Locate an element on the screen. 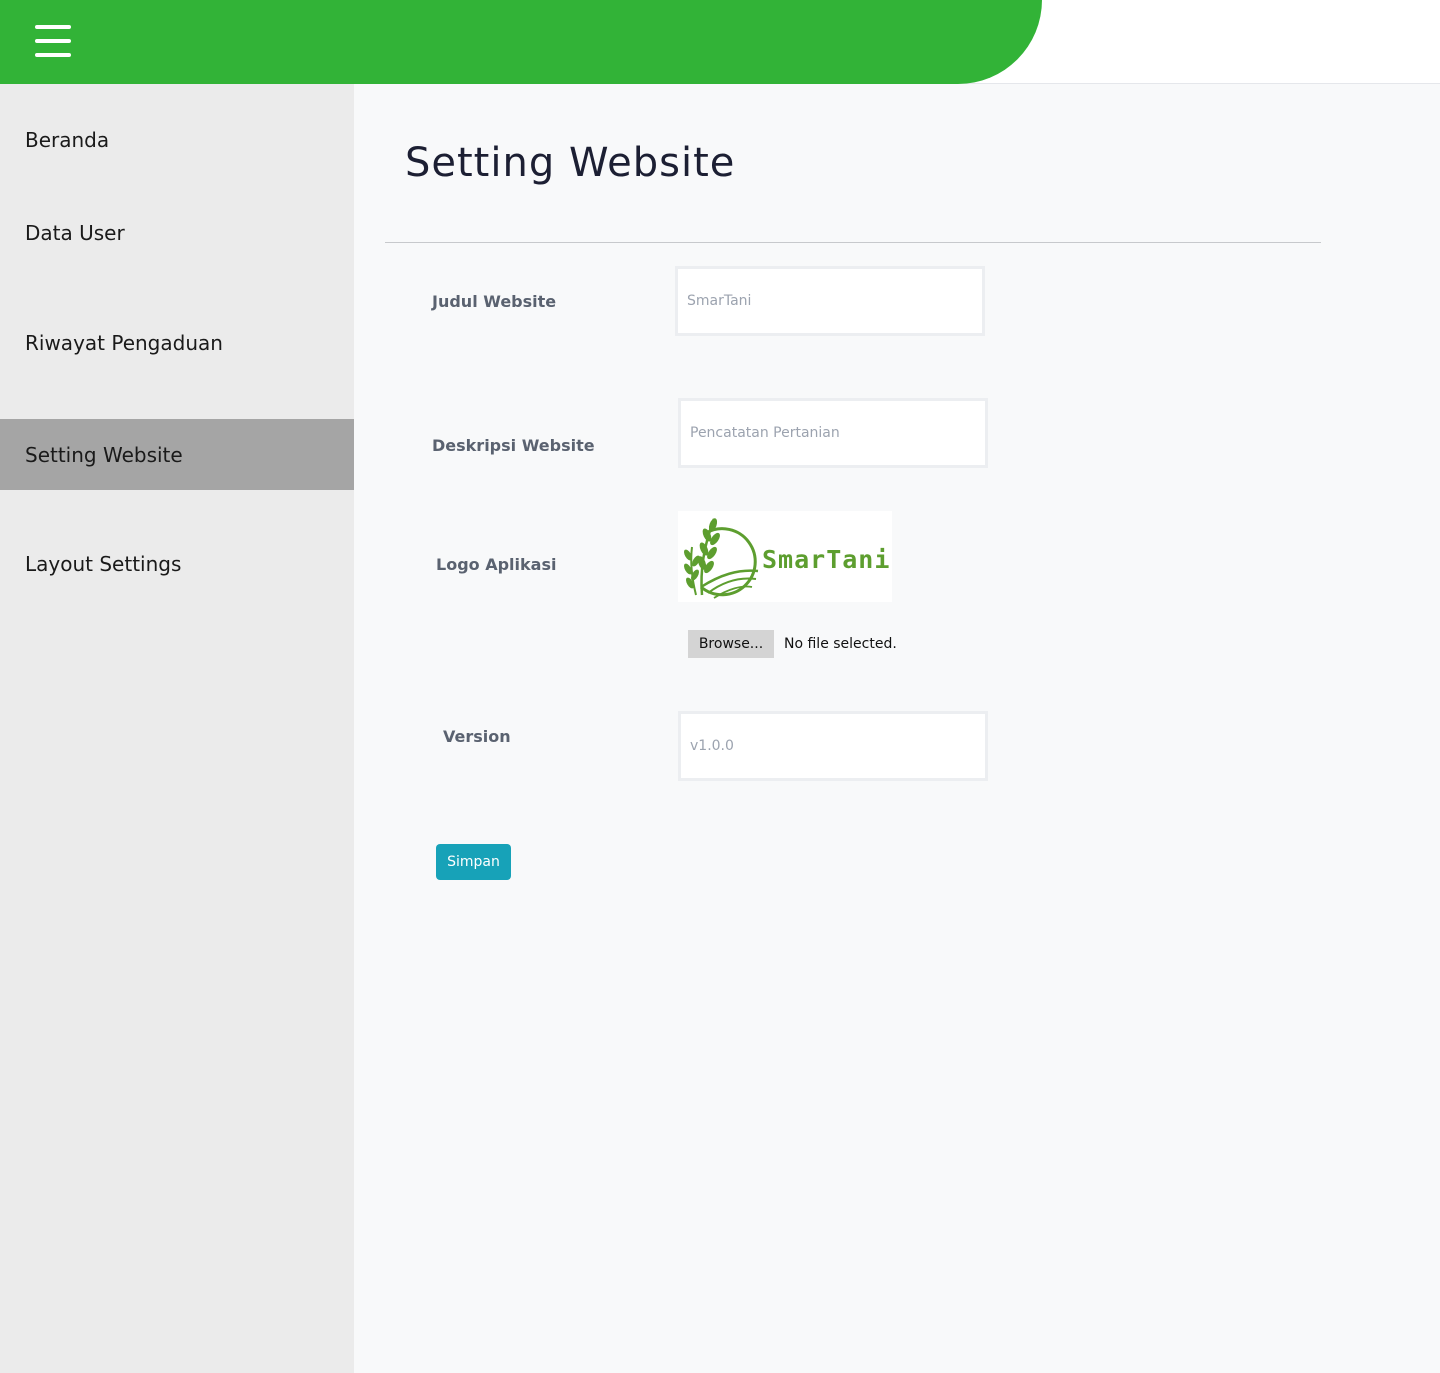 The image size is (1440, 1373). deskripsi-website-label: Deskripsi Website is located at coordinates (513, 445).